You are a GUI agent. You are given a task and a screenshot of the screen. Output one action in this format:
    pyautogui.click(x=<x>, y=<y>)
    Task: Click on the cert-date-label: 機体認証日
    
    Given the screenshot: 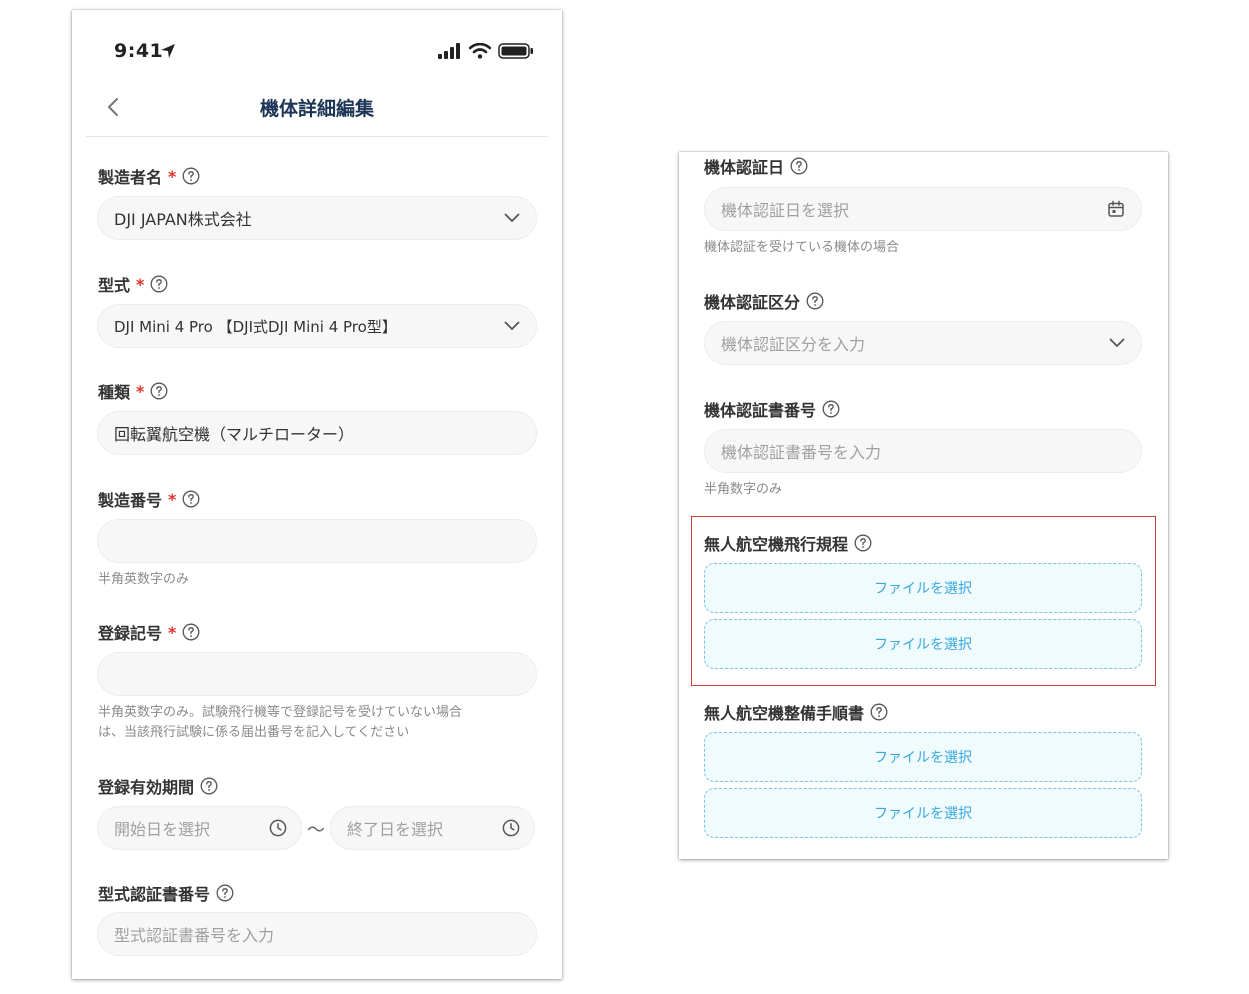 What is the action you would take?
    pyautogui.click(x=756, y=166)
    